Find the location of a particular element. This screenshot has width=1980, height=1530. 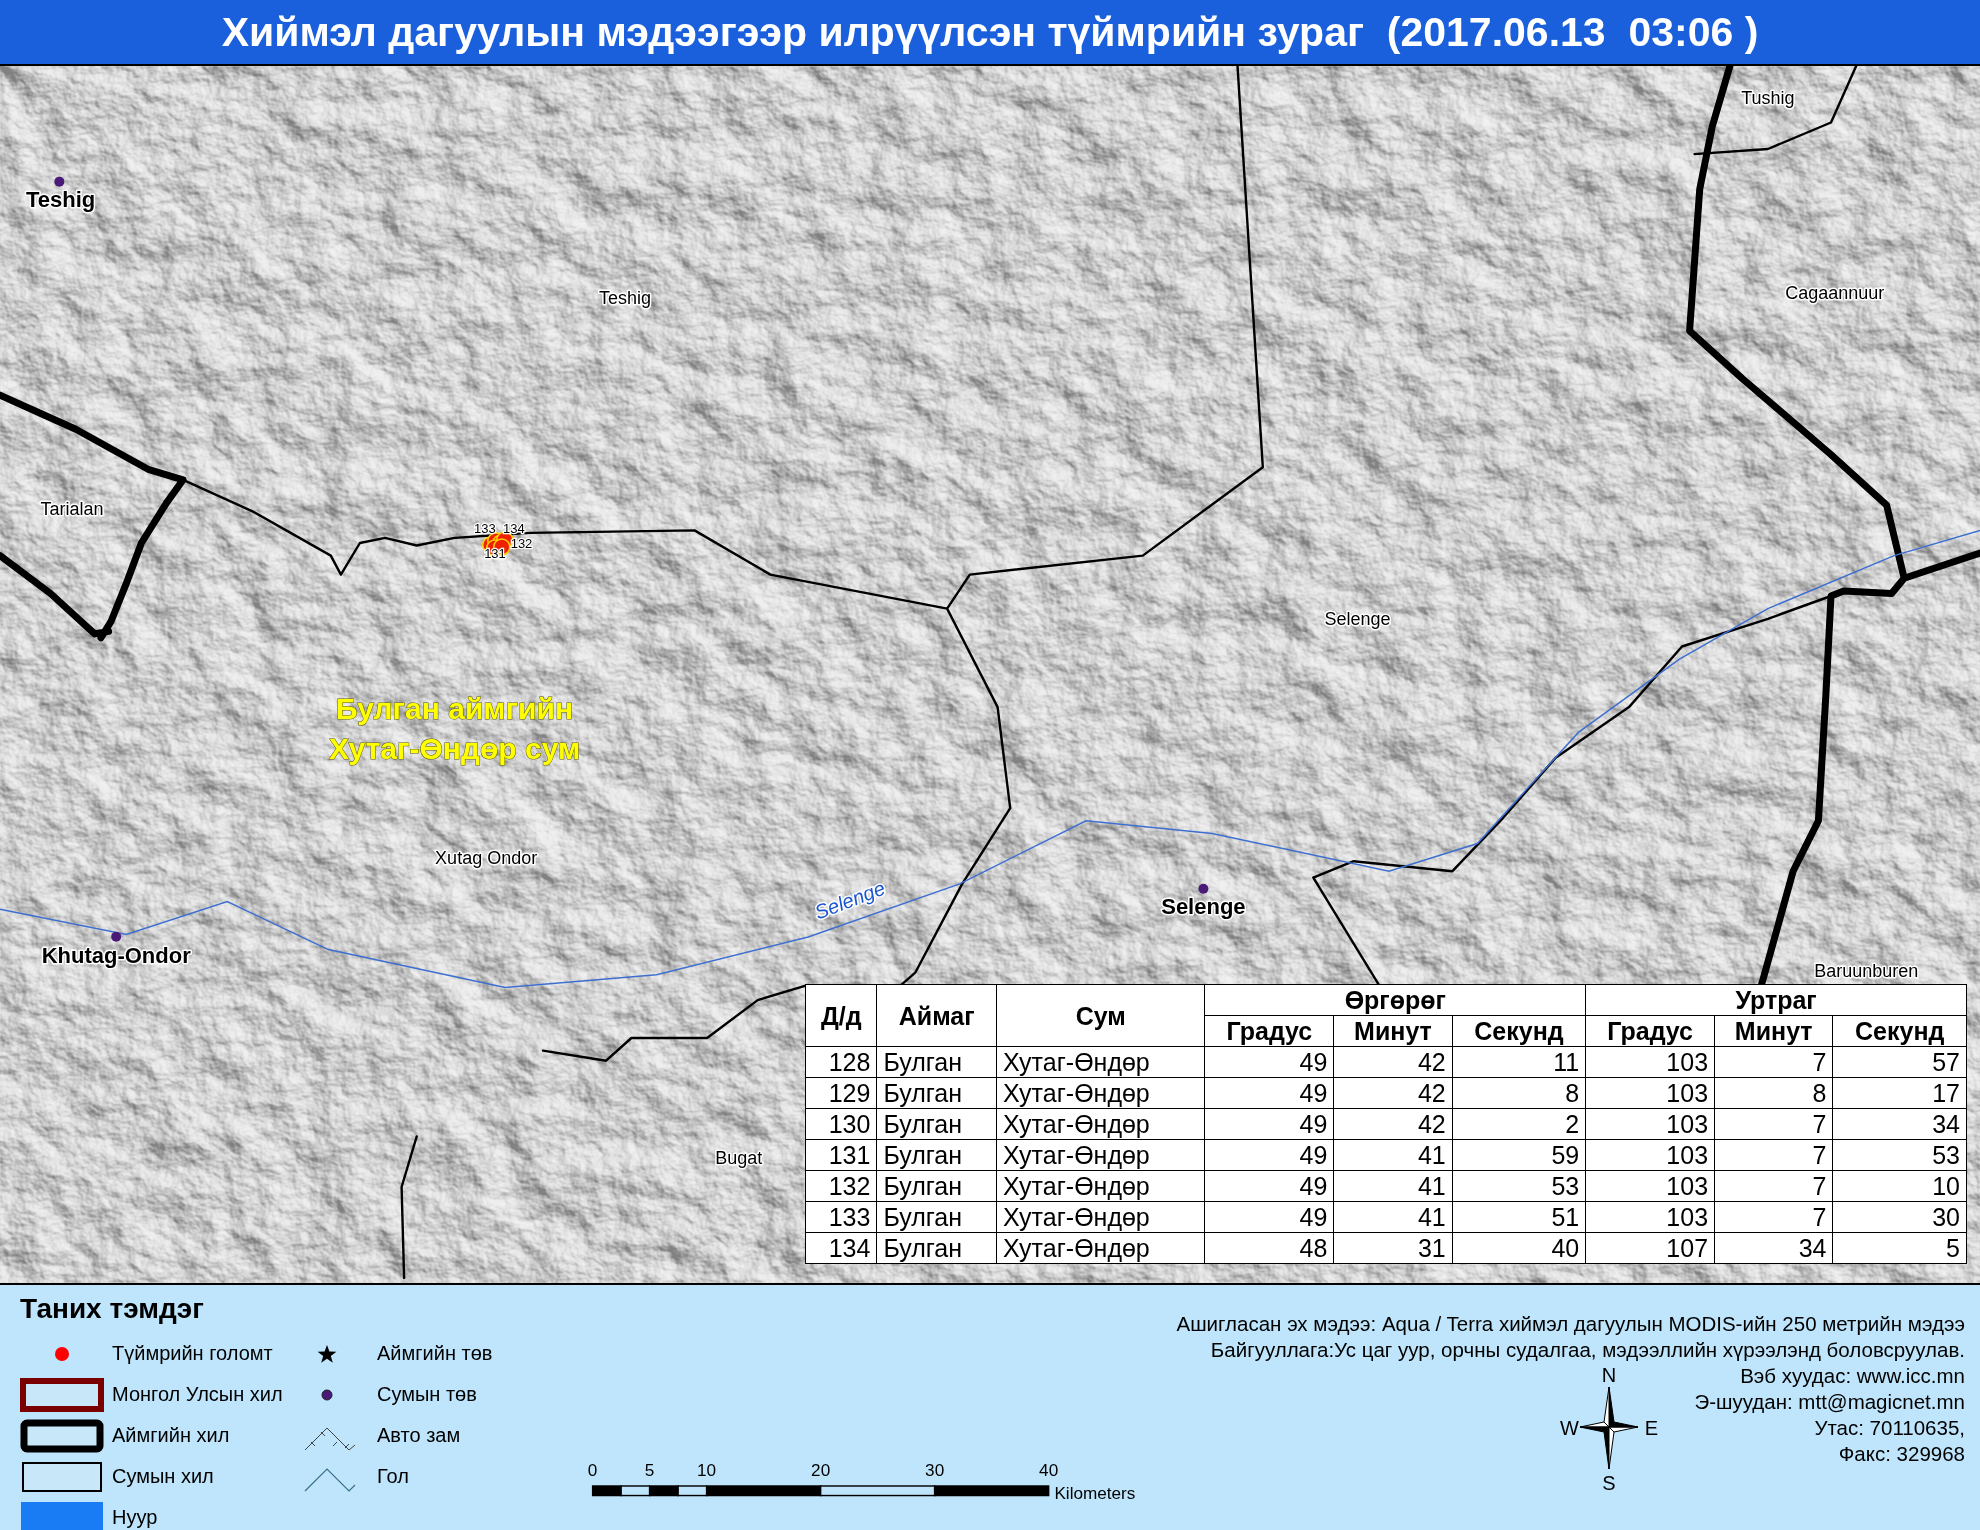

credit-line: Утас: 70110635, is located at coordinates (1889, 1428).